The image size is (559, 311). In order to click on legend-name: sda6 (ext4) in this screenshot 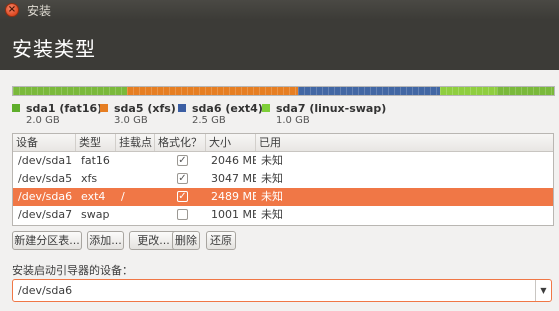, I will do `click(227, 108)`.